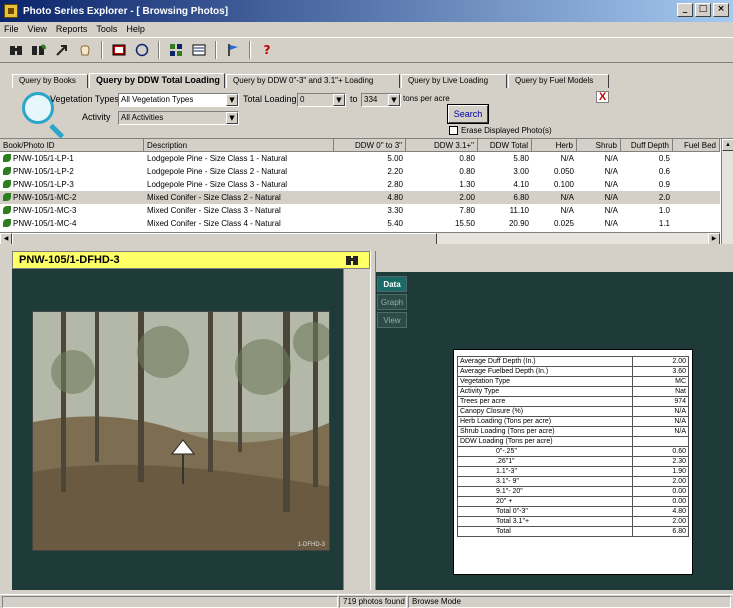  What do you see at coordinates (50, 81) in the screenshot?
I see `tab-query-by-books: Query by Books` at bounding box center [50, 81].